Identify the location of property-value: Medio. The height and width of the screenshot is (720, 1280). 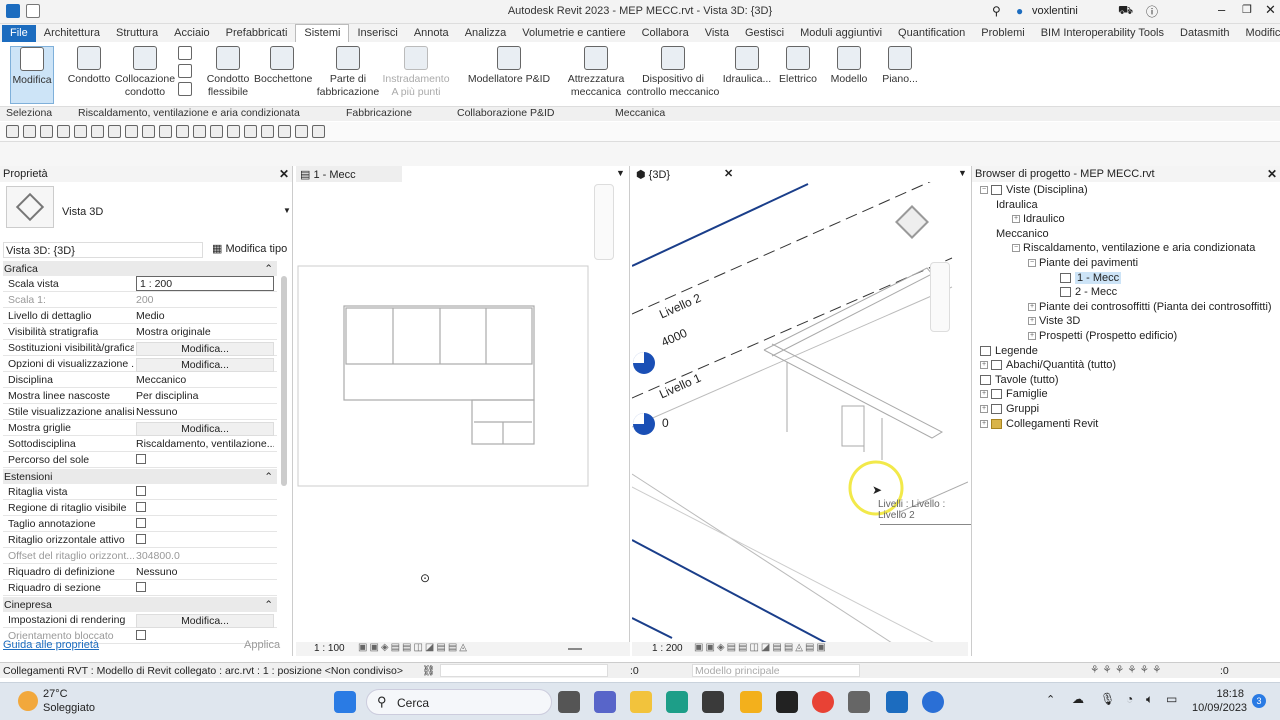
(205, 316).